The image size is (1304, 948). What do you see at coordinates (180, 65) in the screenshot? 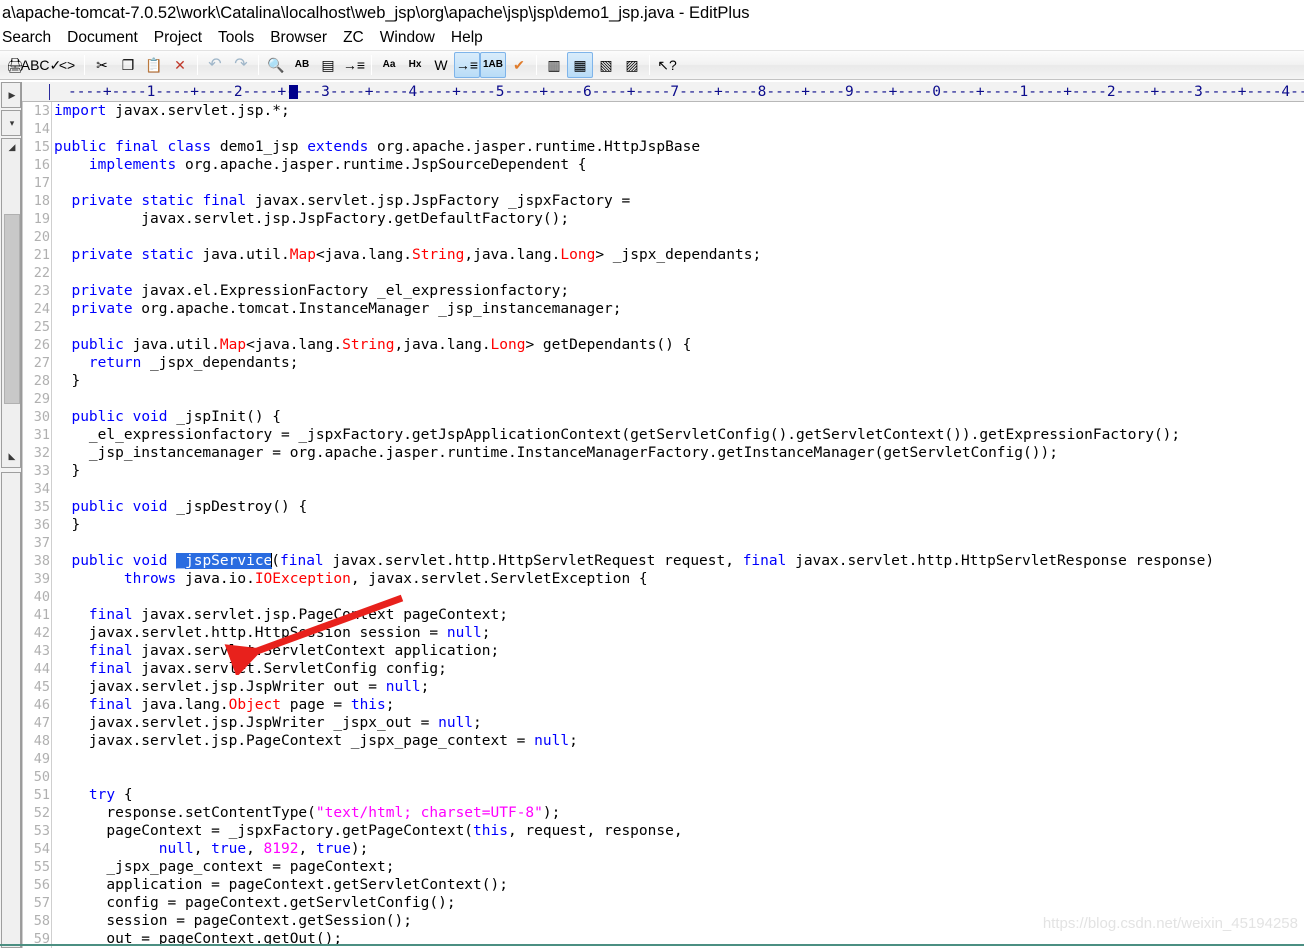
I see `delete-icon: ✕` at bounding box center [180, 65].